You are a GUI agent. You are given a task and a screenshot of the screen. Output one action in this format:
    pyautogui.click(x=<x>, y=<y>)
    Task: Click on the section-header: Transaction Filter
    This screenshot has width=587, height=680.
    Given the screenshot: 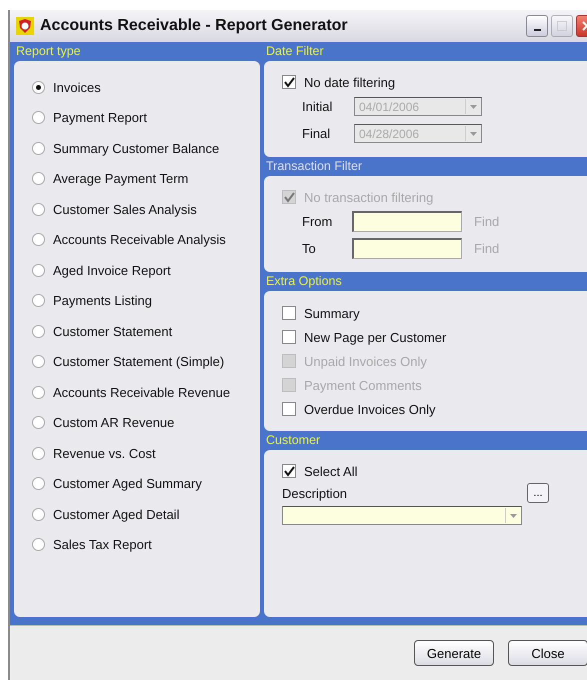 What is the action you would take?
    pyautogui.click(x=314, y=166)
    